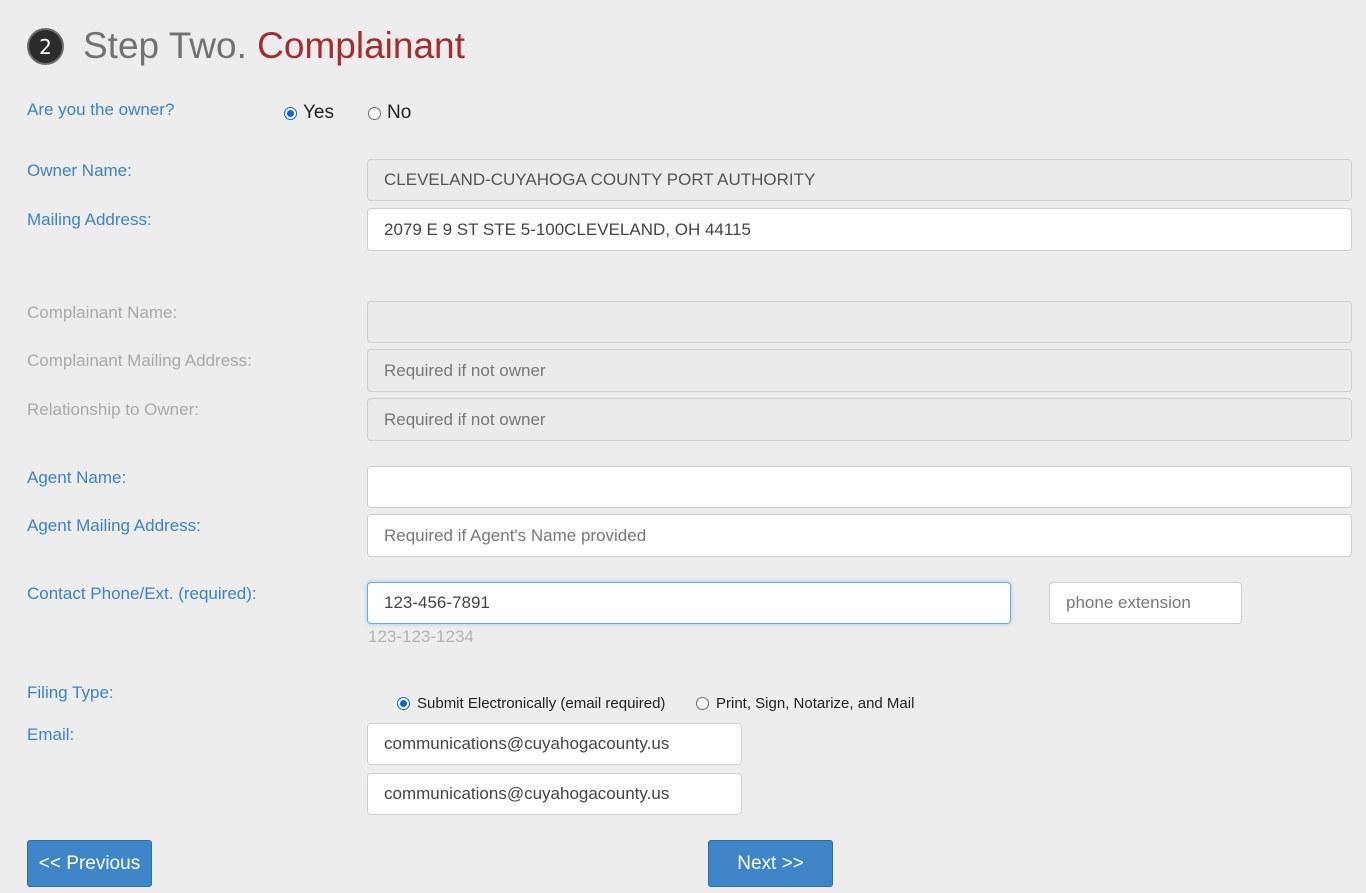  I want to click on complainant-name-label: Complainant Name:, so click(102, 312).